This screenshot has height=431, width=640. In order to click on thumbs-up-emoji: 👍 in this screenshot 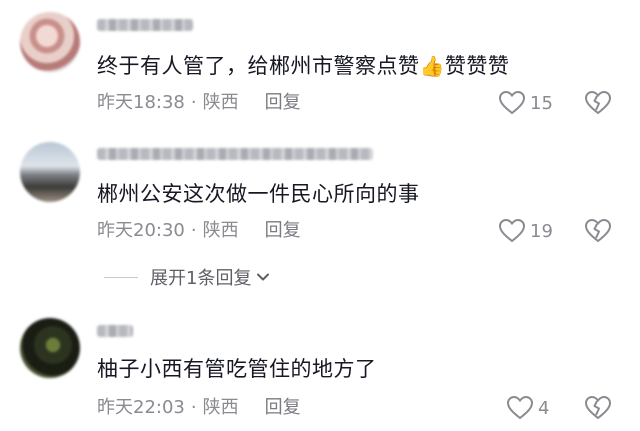, I will do `click(432, 66)`.